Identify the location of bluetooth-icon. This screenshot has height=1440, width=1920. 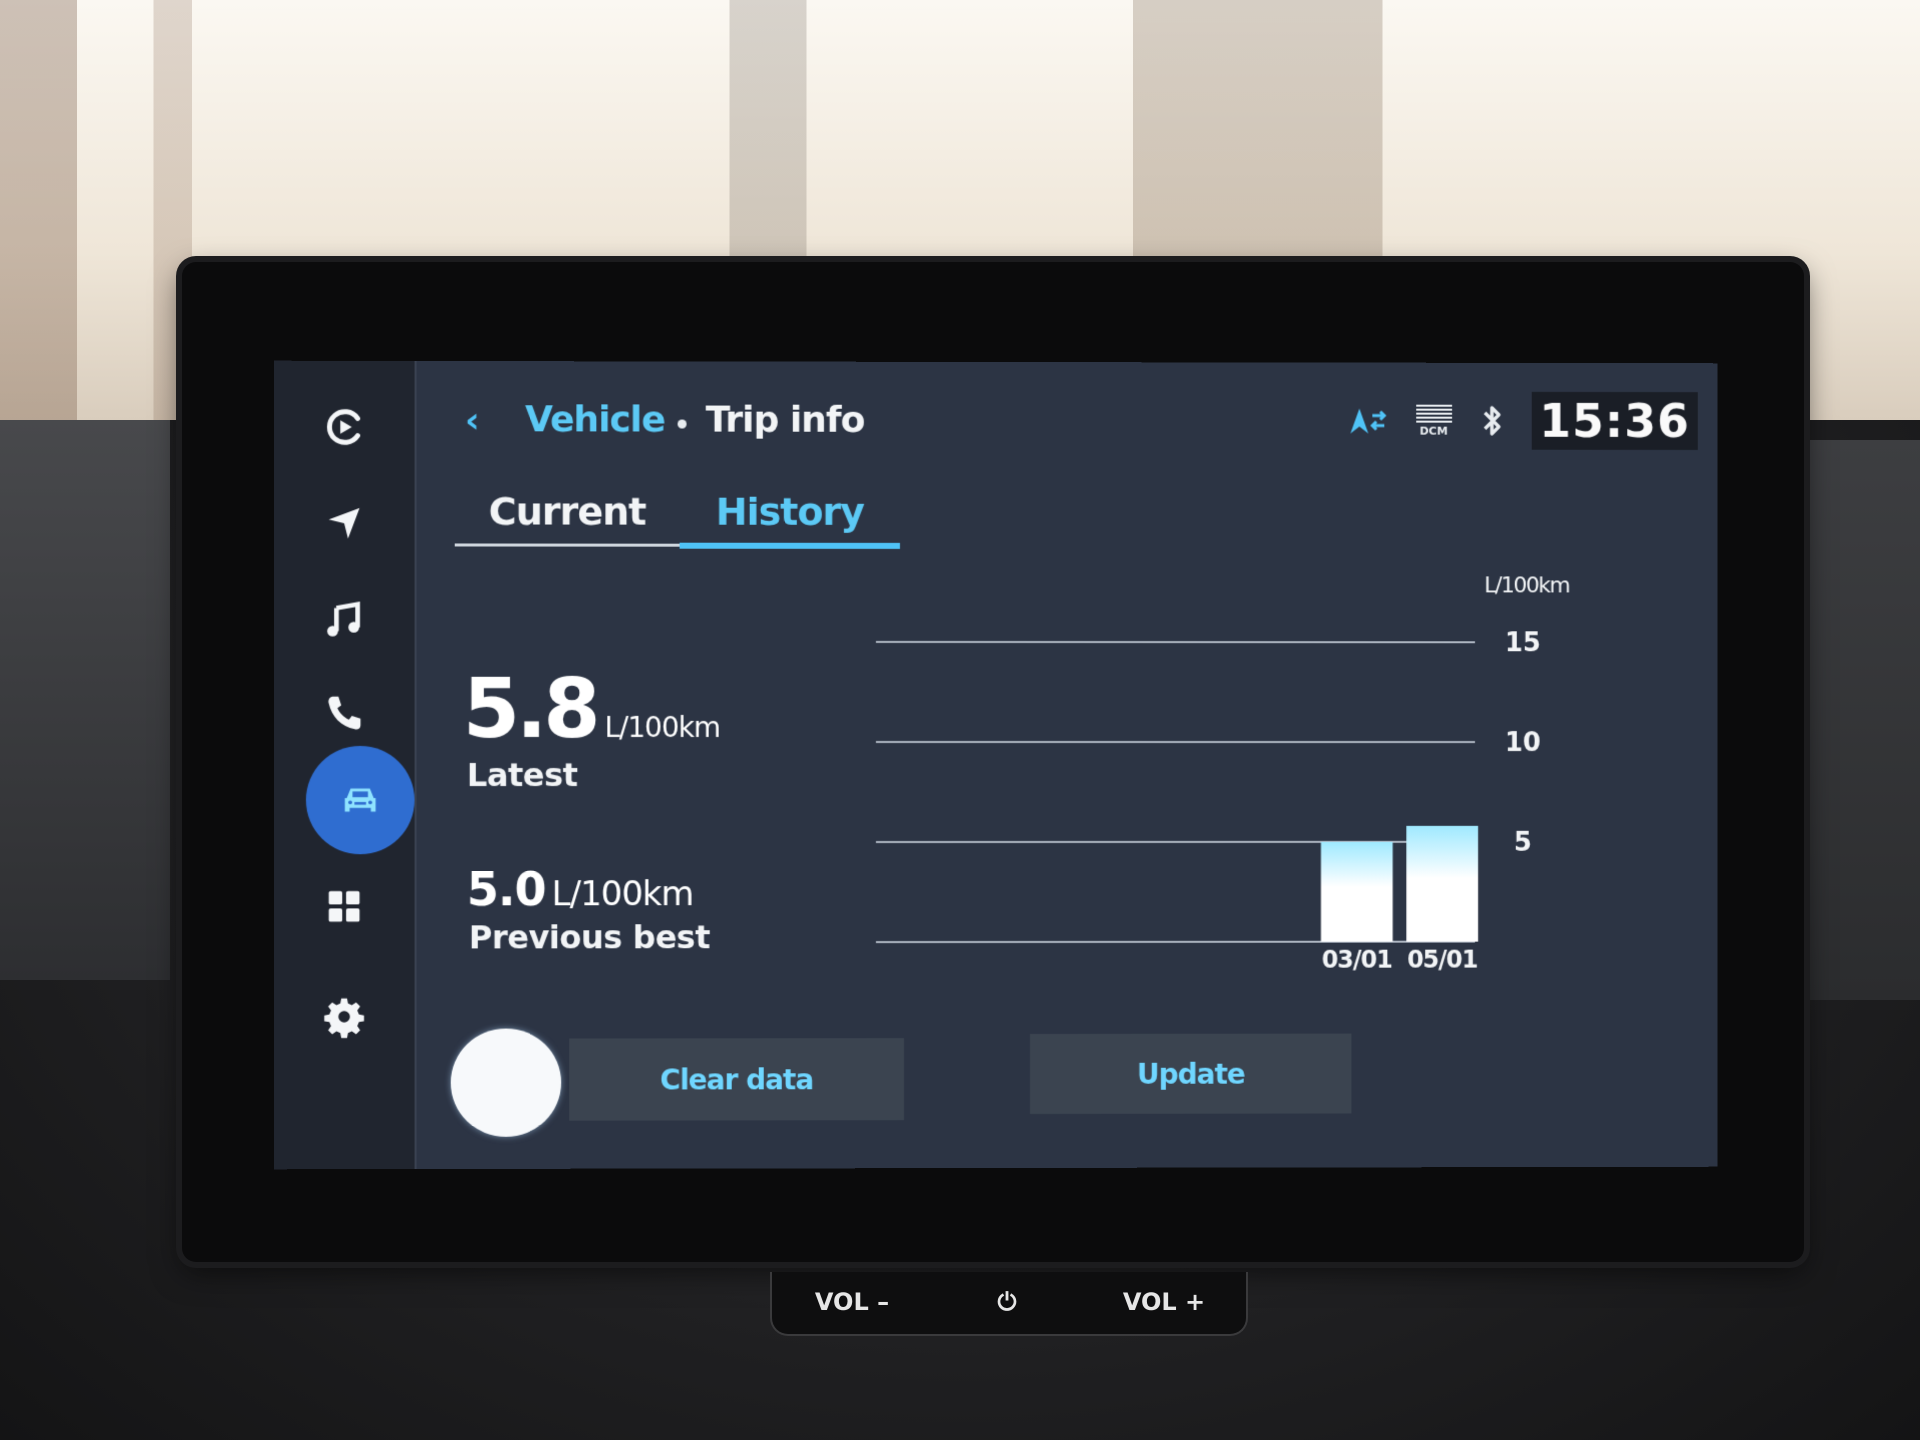
(1493, 421).